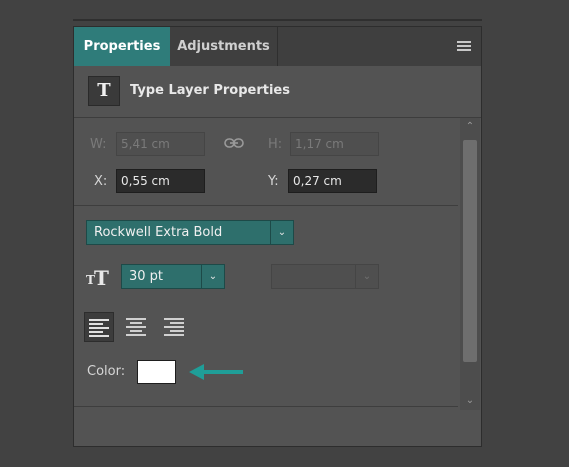  What do you see at coordinates (210, 90) in the screenshot?
I see `panel-title: Type Layer Properties` at bounding box center [210, 90].